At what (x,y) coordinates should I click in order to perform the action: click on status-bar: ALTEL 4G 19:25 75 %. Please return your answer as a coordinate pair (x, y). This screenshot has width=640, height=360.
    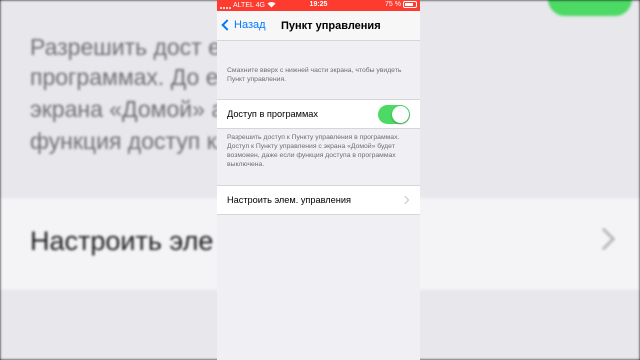
    Looking at the image, I should click on (318, 5).